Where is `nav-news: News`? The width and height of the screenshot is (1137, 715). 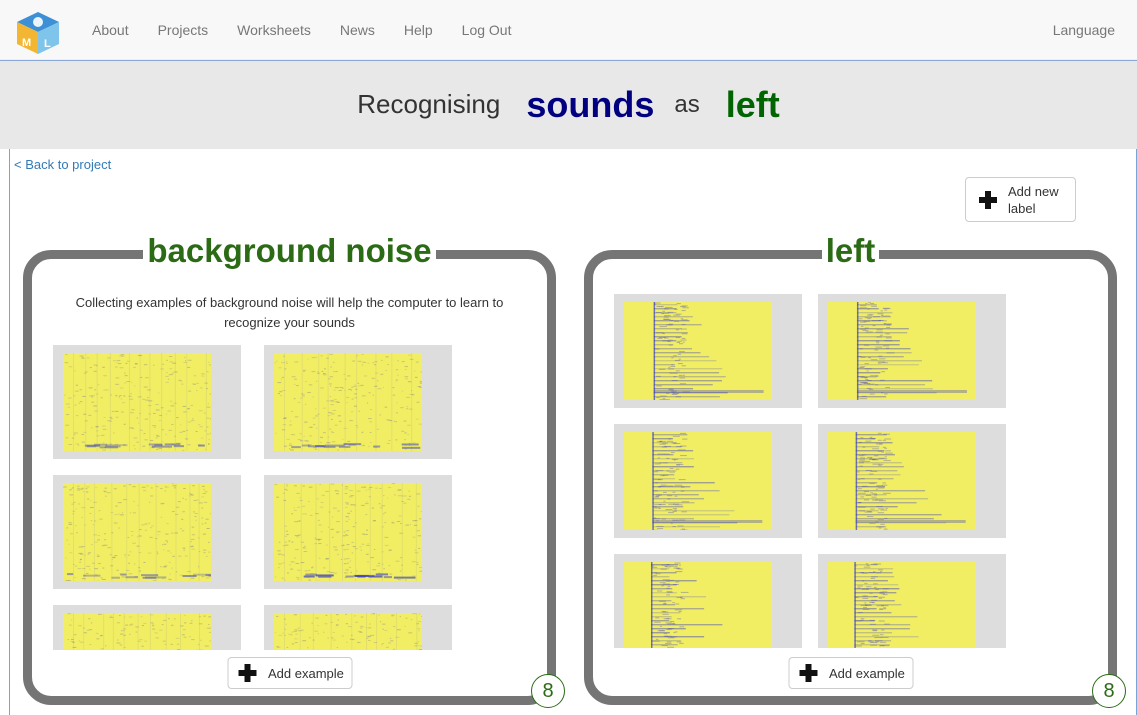
nav-news: News is located at coordinates (357, 30).